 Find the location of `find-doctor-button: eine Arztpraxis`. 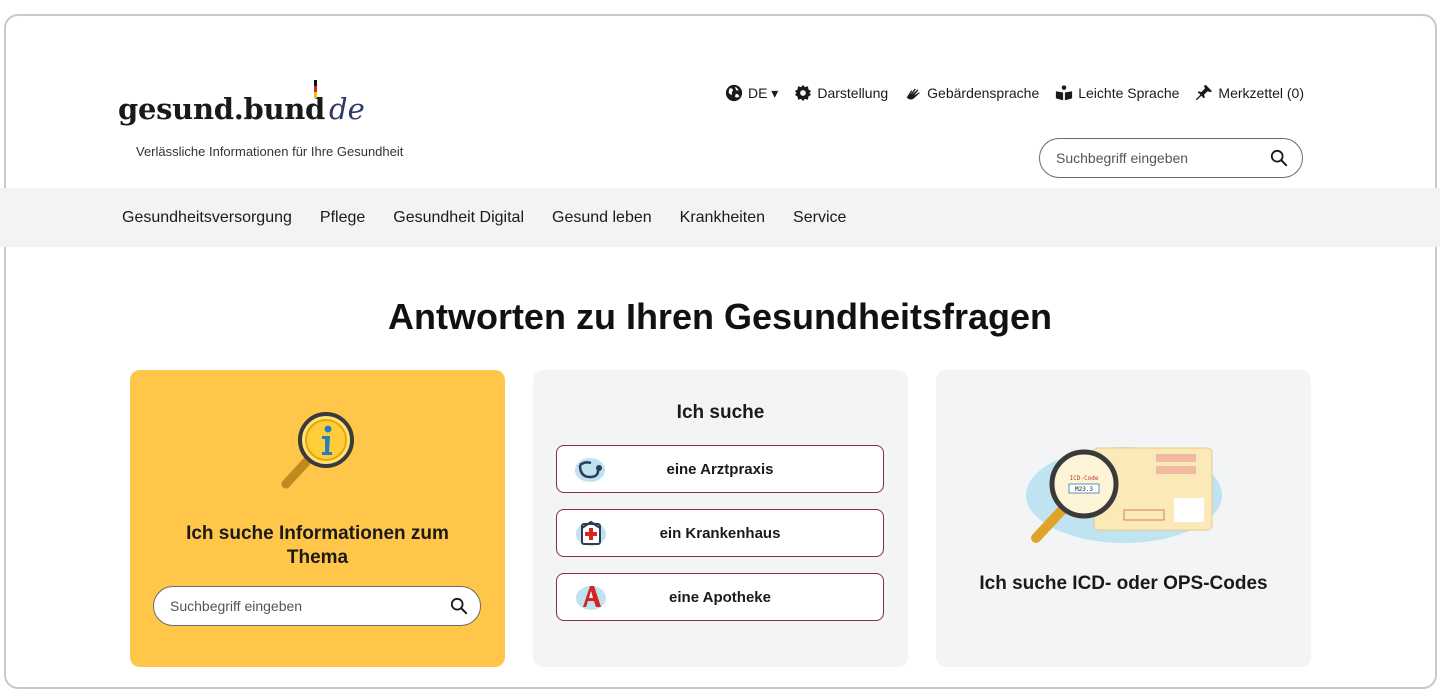

find-doctor-button: eine Arztpraxis is located at coordinates (720, 469).